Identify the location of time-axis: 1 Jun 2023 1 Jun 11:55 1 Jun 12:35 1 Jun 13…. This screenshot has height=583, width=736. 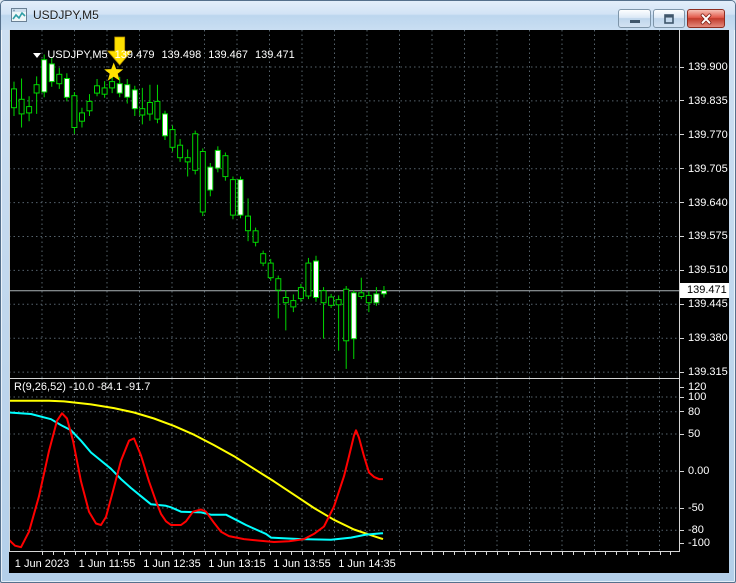
(344, 562).